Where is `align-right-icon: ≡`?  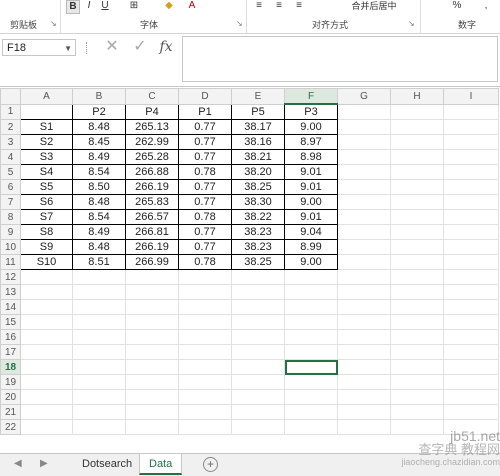
align-right-icon: ≡ is located at coordinates (299, 6).